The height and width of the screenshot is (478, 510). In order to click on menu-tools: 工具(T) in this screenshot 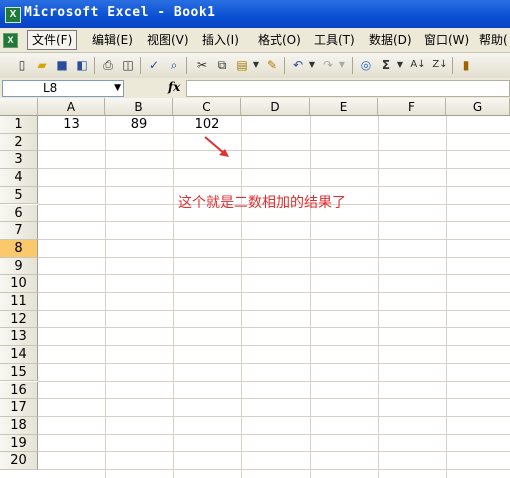, I will do `click(334, 40)`.